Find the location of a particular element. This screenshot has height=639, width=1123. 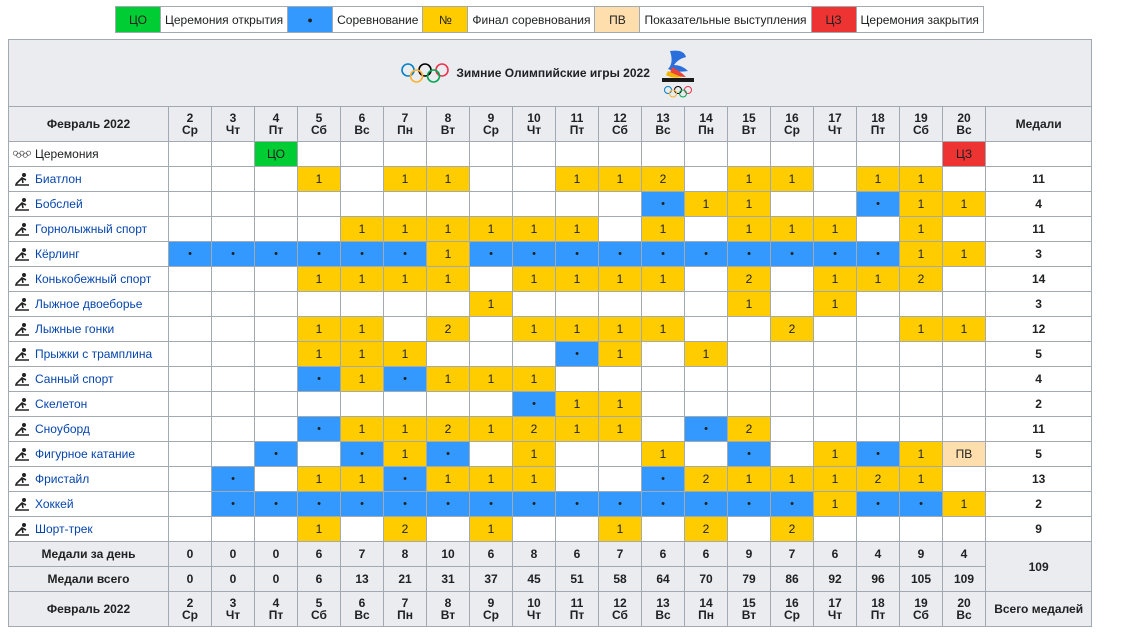

sport-name-label: Горнолыжный спорт is located at coordinates (91, 229).